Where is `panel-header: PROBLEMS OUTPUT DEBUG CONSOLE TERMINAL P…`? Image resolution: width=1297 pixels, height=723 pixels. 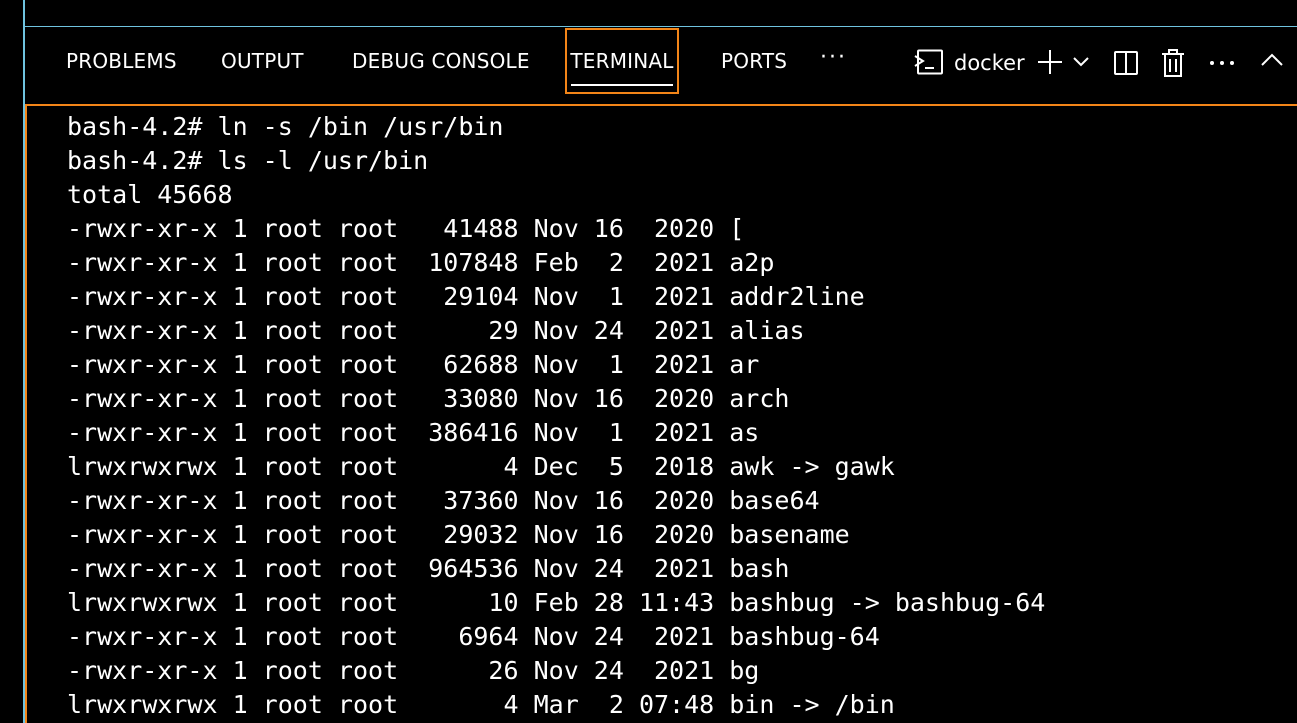
panel-header: PROBLEMS OUTPUT DEBUG CONSOLE TERMINAL P… is located at coordinates (662, 61).